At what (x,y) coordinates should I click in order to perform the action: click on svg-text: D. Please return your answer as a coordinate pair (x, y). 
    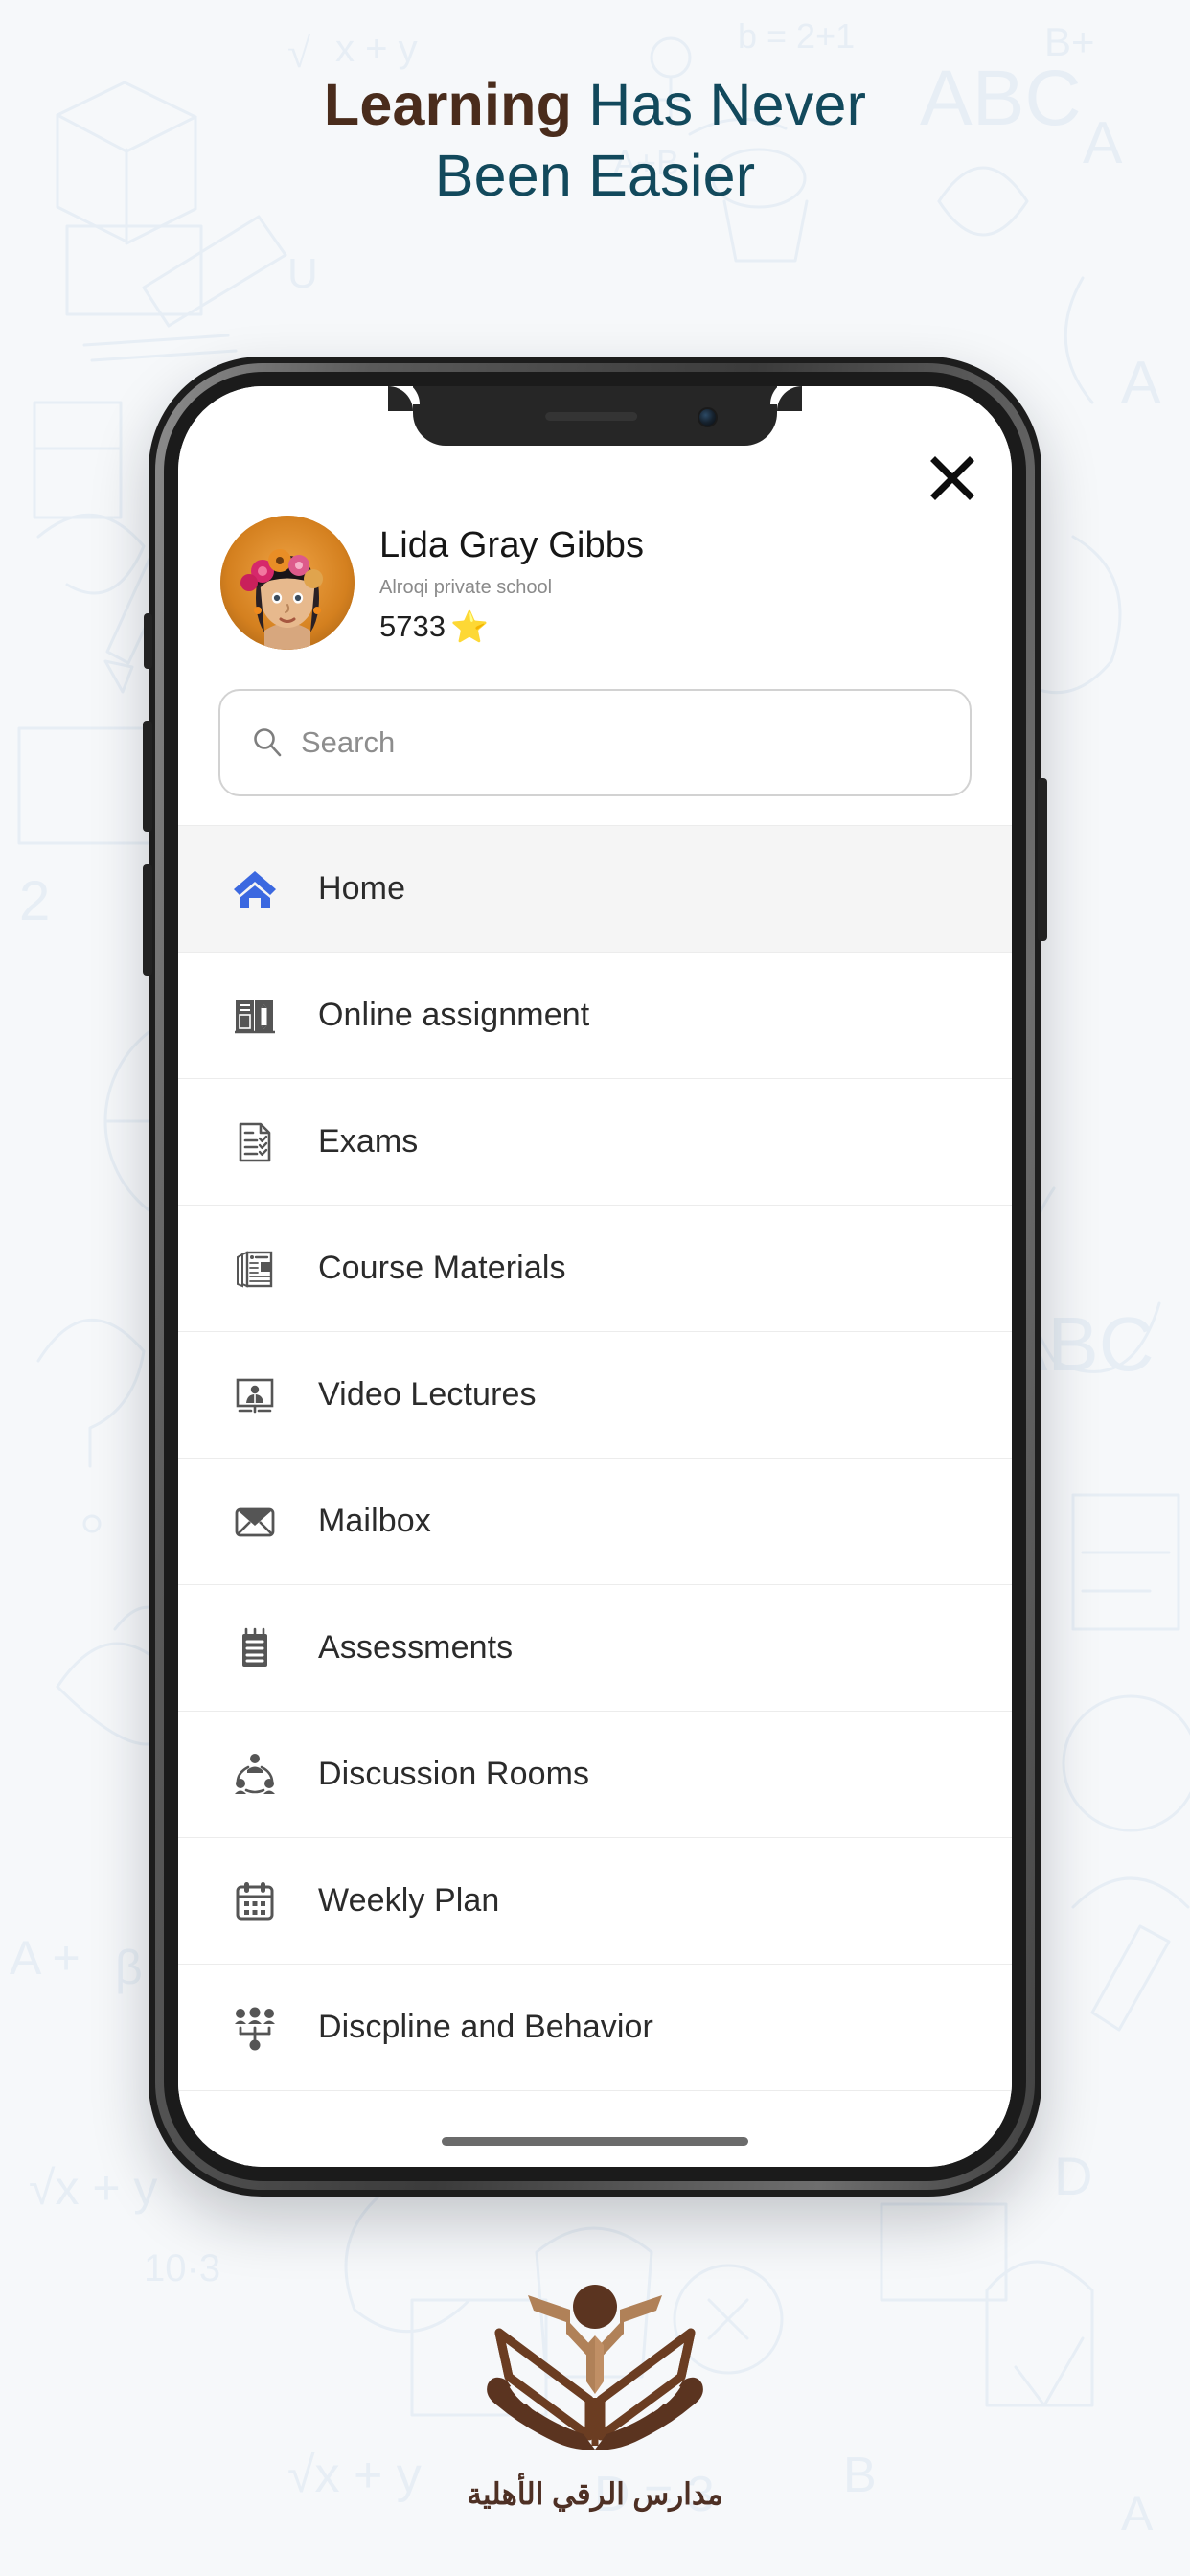
    Looking at the image, I should click on (1073, 2176).